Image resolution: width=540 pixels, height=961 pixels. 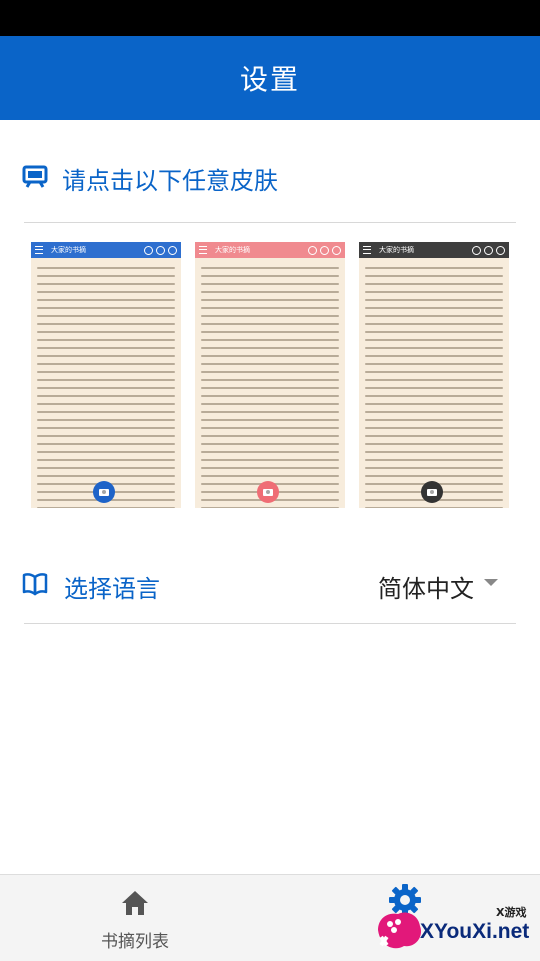 I want to click on skin-section-header: 请点击以下任意皮肤, so click(x=257, y=178).